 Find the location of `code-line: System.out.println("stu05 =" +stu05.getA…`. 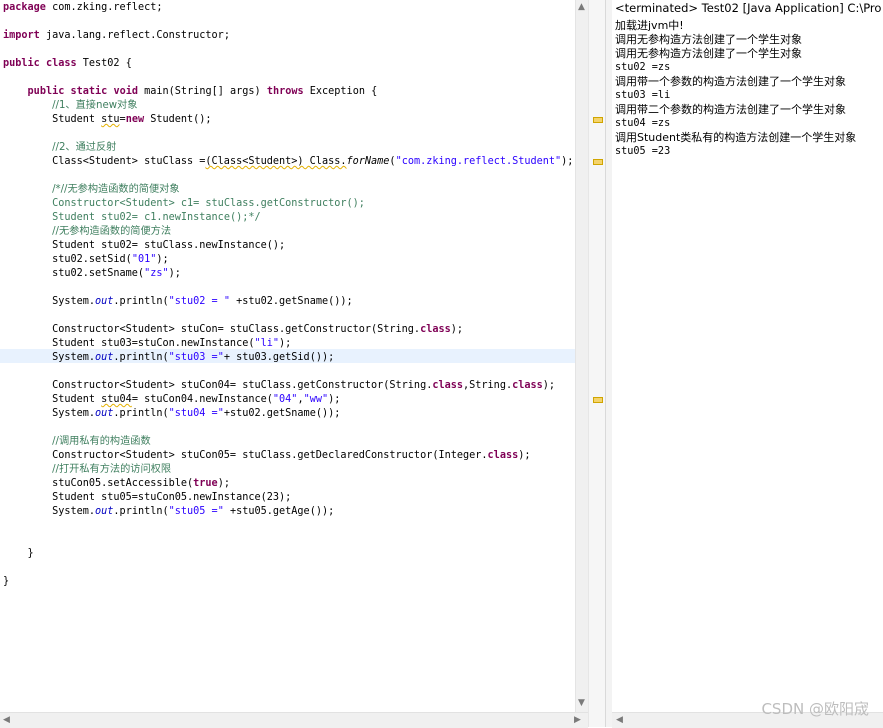

code-line: System.out.println("stu05 =" +stu05.getA… is located at coordinates (168, 512).